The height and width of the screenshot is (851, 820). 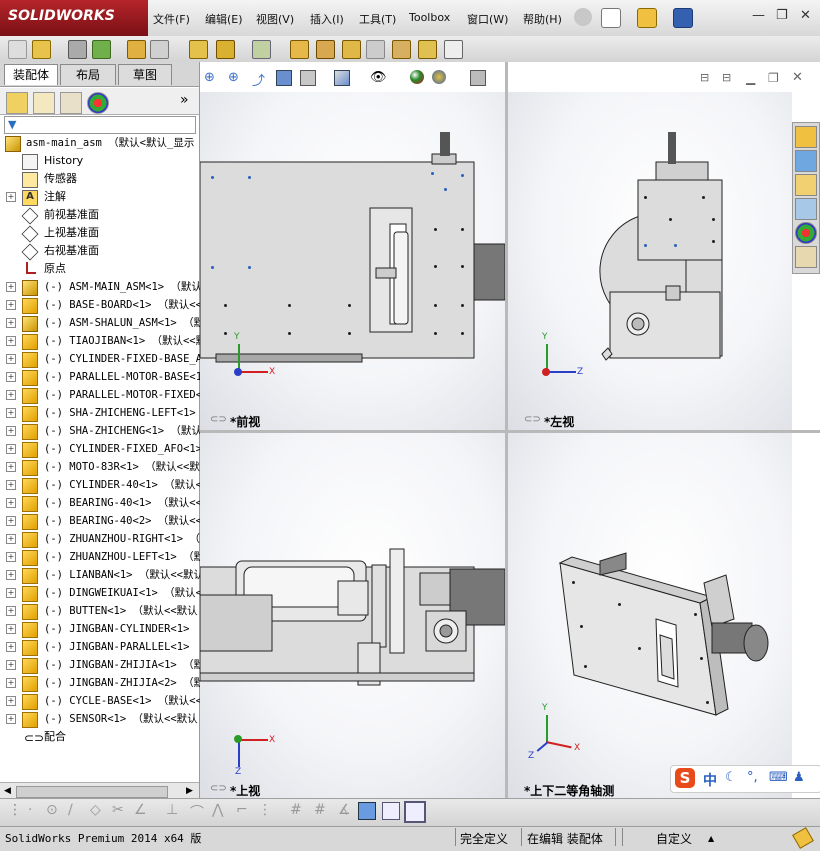 I want to click on ime-language-toggle: 中, so click(x=710, y=780).